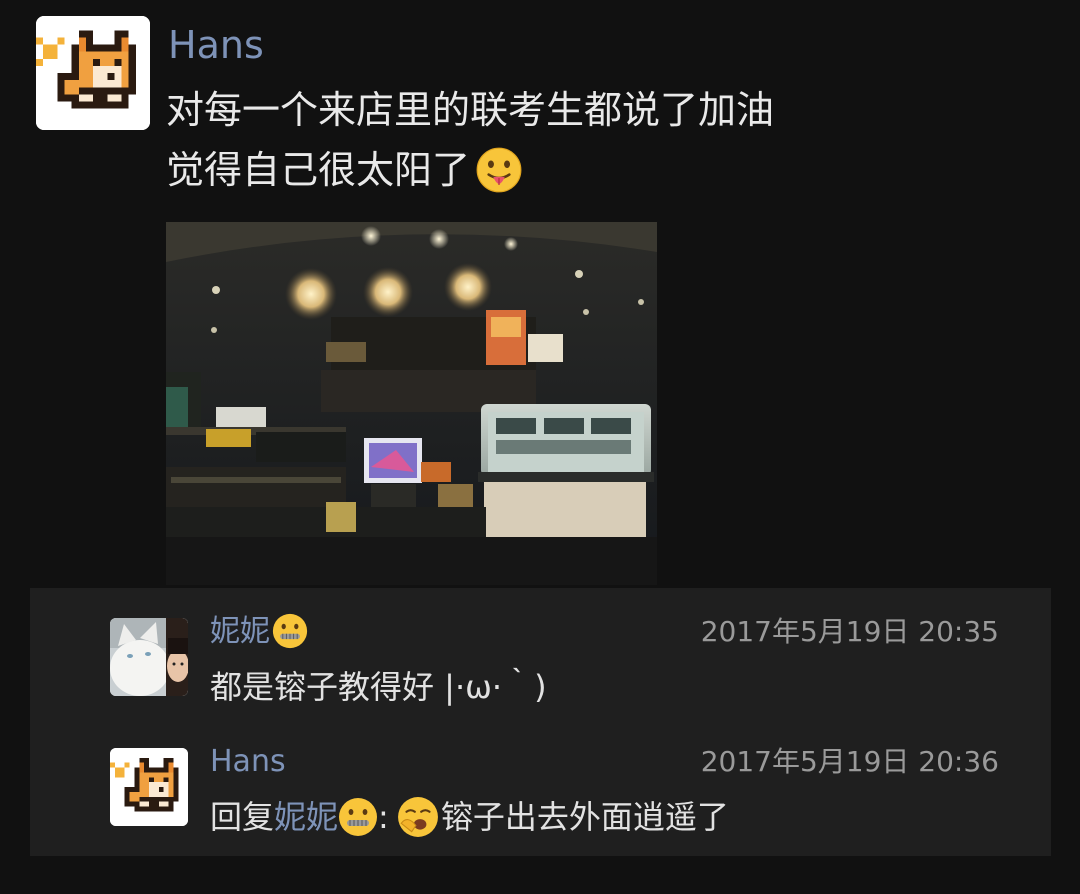  What do you see at coordinates (849, 631) in the screenshot?
I see `comment-timestamp: 2017年5月19日 20:35` at bounding box center [849, 631].